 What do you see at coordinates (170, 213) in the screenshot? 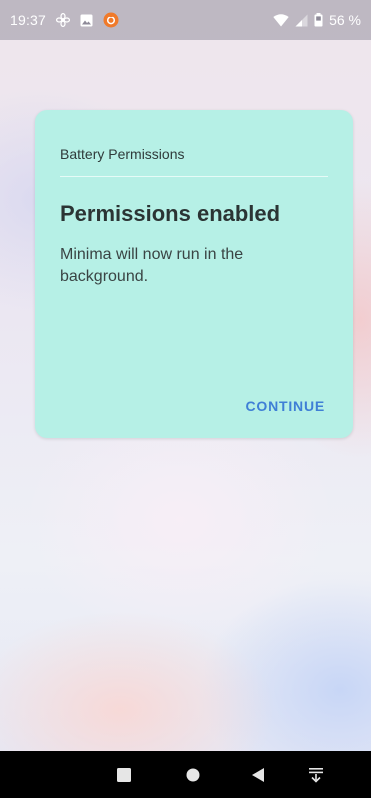
I see `dialog-title: Permissions enabled` at bounding box center [170, 213].